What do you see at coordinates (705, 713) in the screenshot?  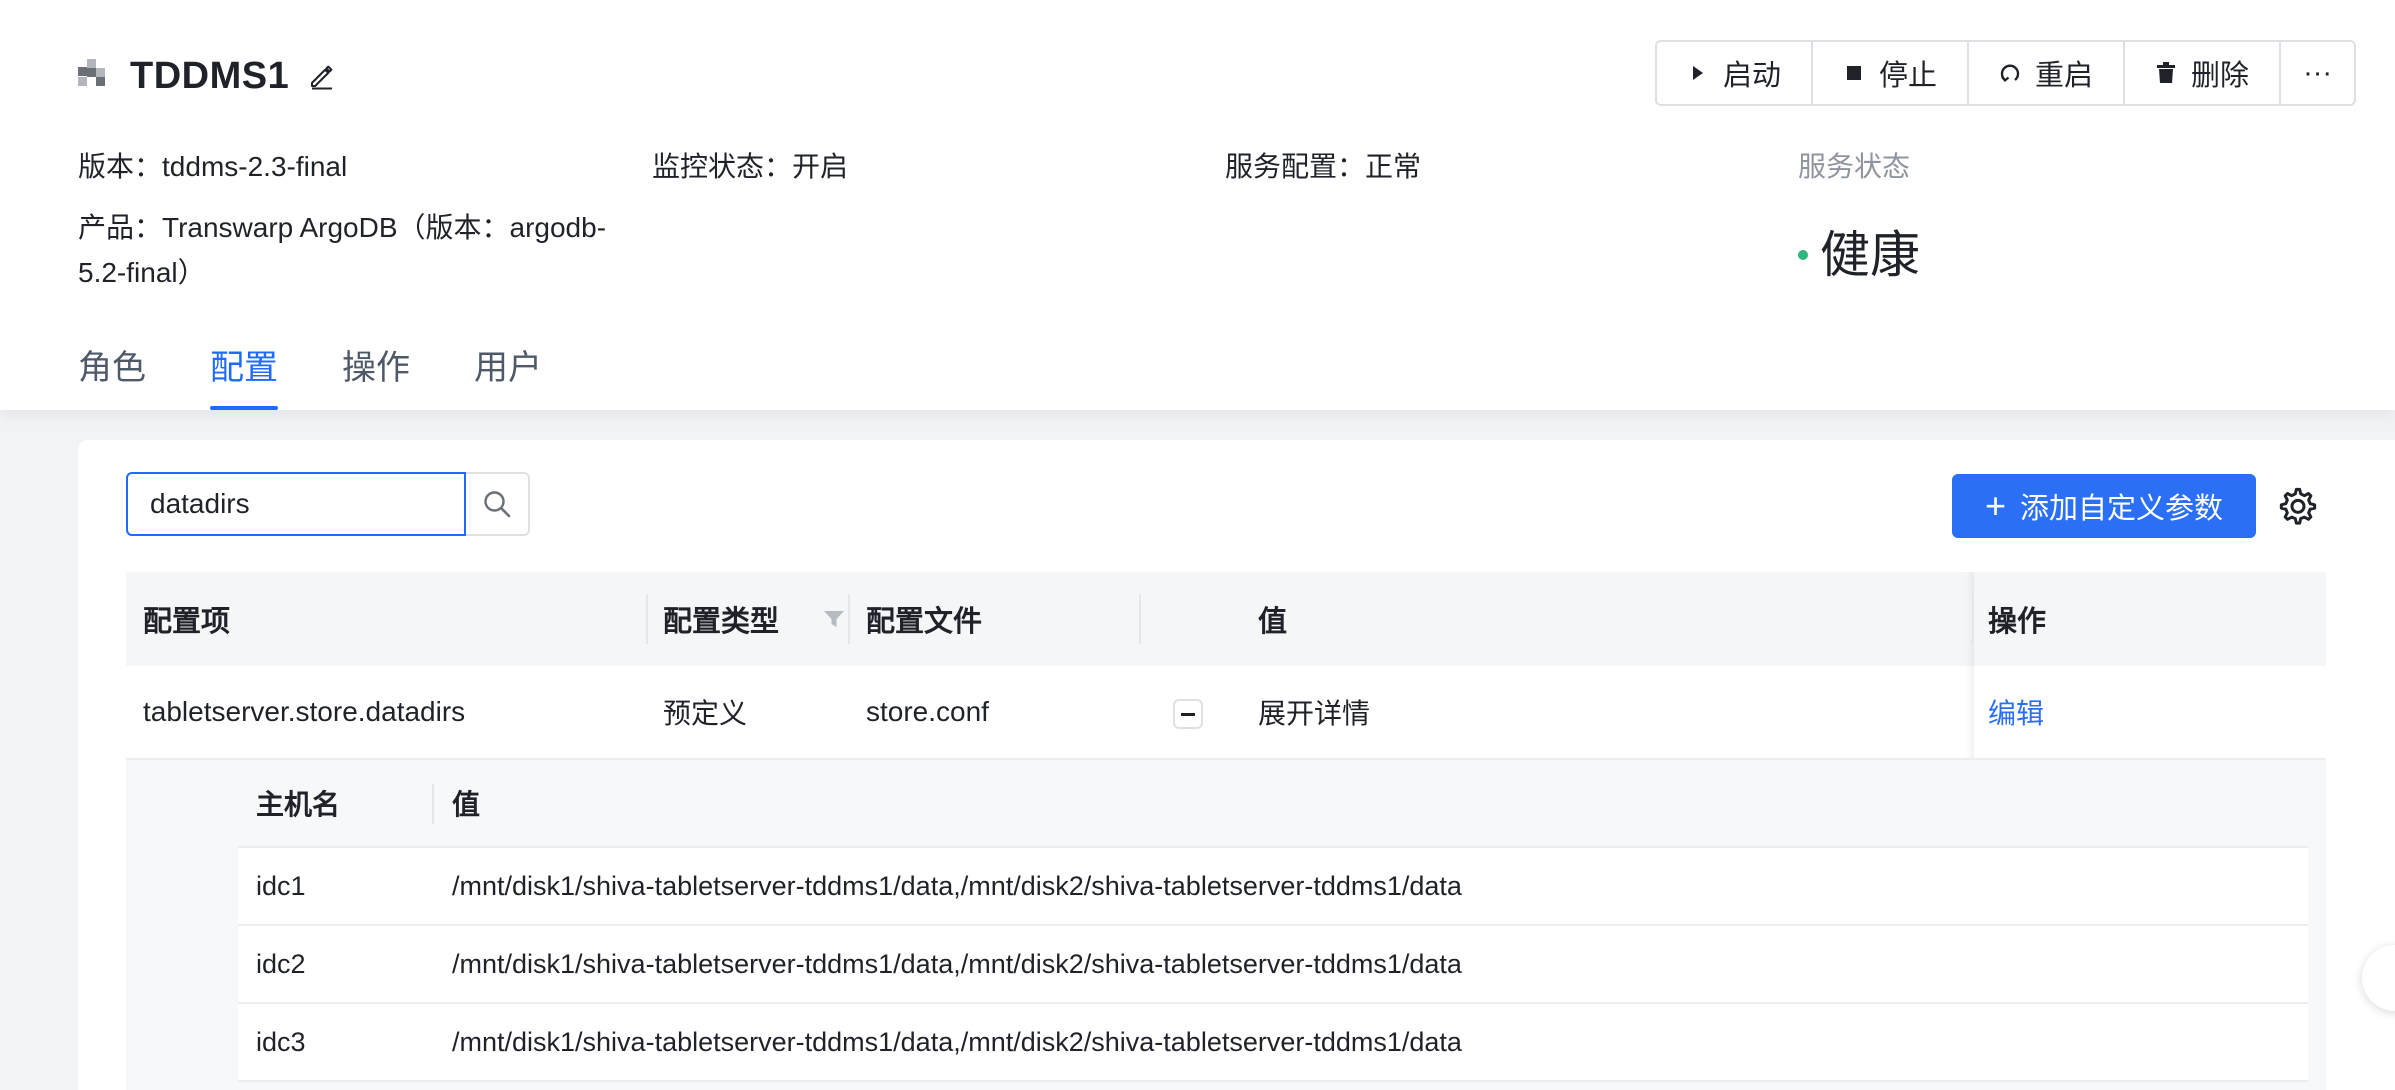 I see `config-type-value: 预定义` at bounding box center [705, 713].